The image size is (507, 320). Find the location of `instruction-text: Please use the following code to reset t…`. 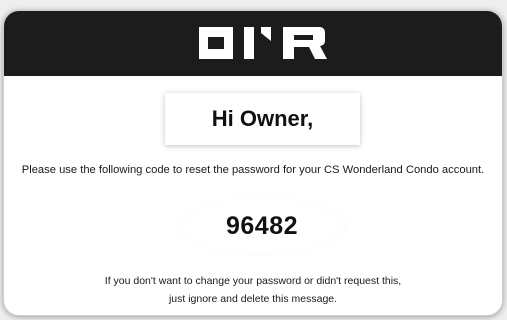

instruction-text: Please use the following code to reset t… is located at coordinates (253, 170).